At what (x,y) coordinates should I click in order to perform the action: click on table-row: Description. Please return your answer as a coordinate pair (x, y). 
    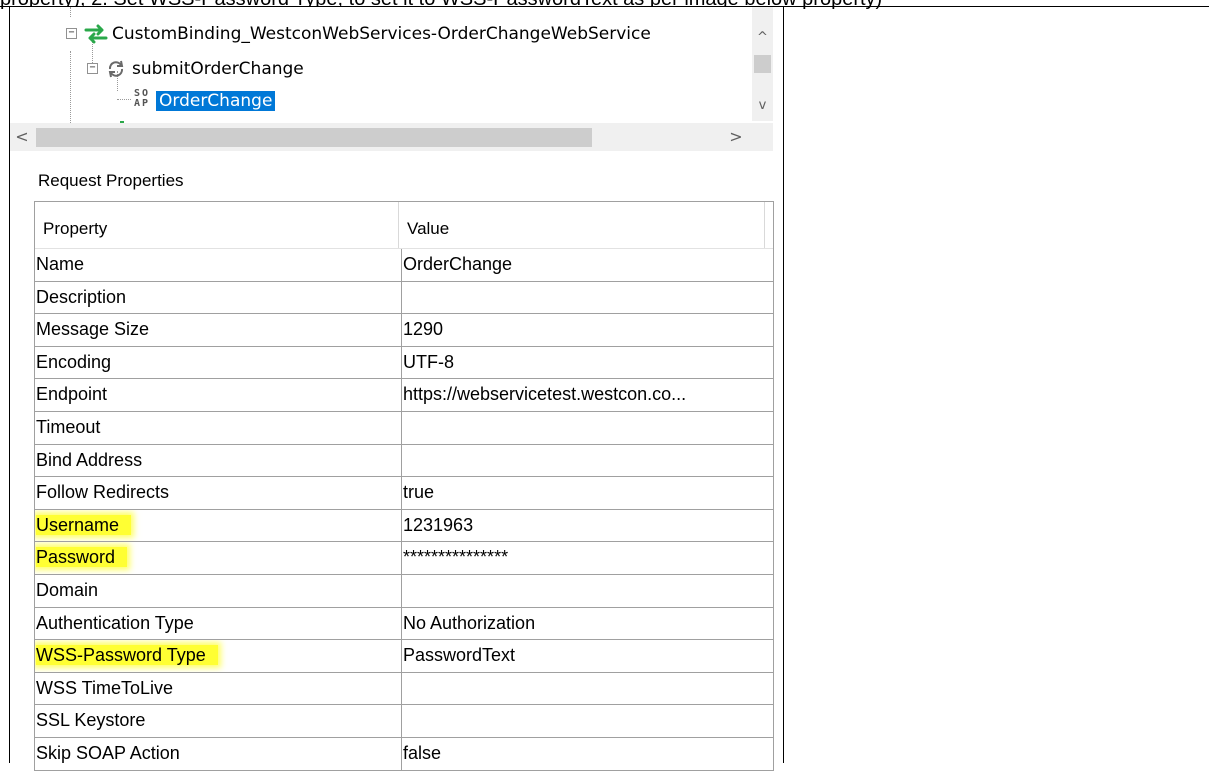
    Looking at the image, I should click on (404, 298).